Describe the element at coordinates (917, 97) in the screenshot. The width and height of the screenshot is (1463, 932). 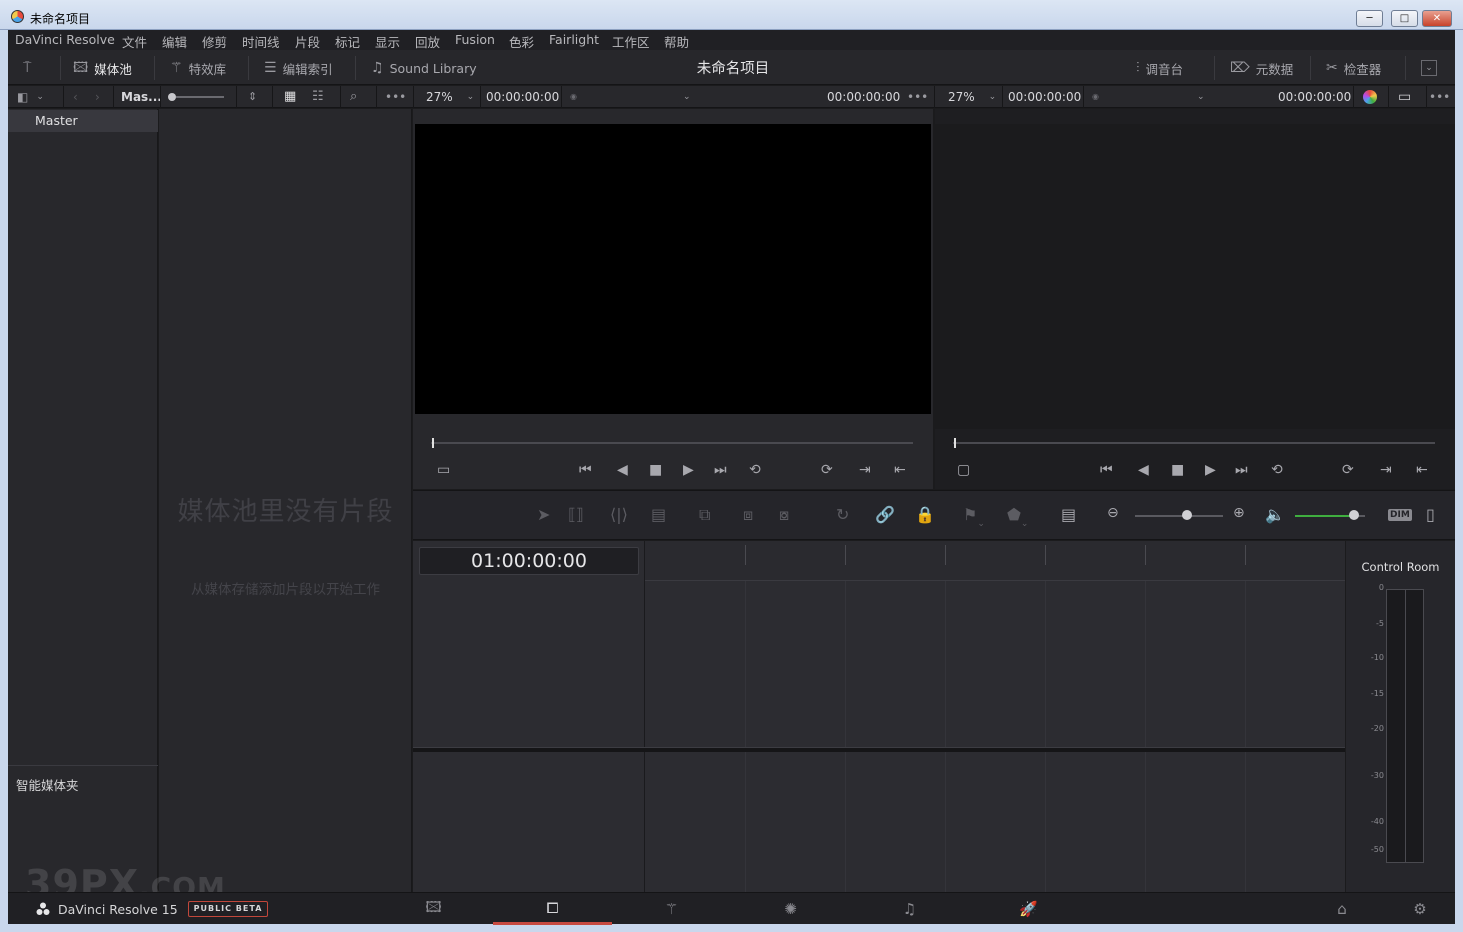
I see `source-viewer-options-button: •••` at that location.